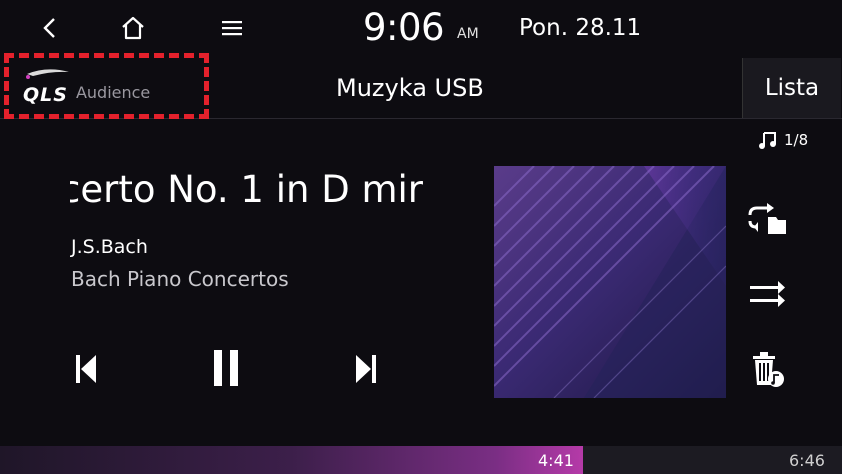  What do you see at coordinates (580, 28) in the screenshot?
I see `date-label: Pon. 28.11` at bounding box center [580, 28].